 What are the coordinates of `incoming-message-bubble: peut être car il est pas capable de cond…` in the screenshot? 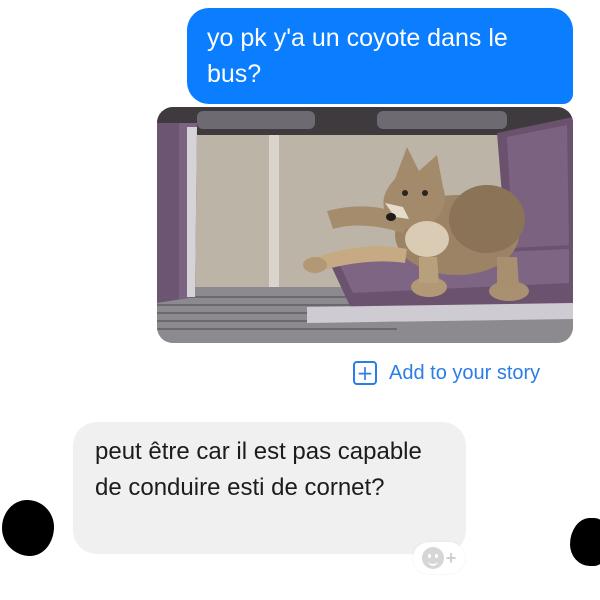 It's located at (269, 488).